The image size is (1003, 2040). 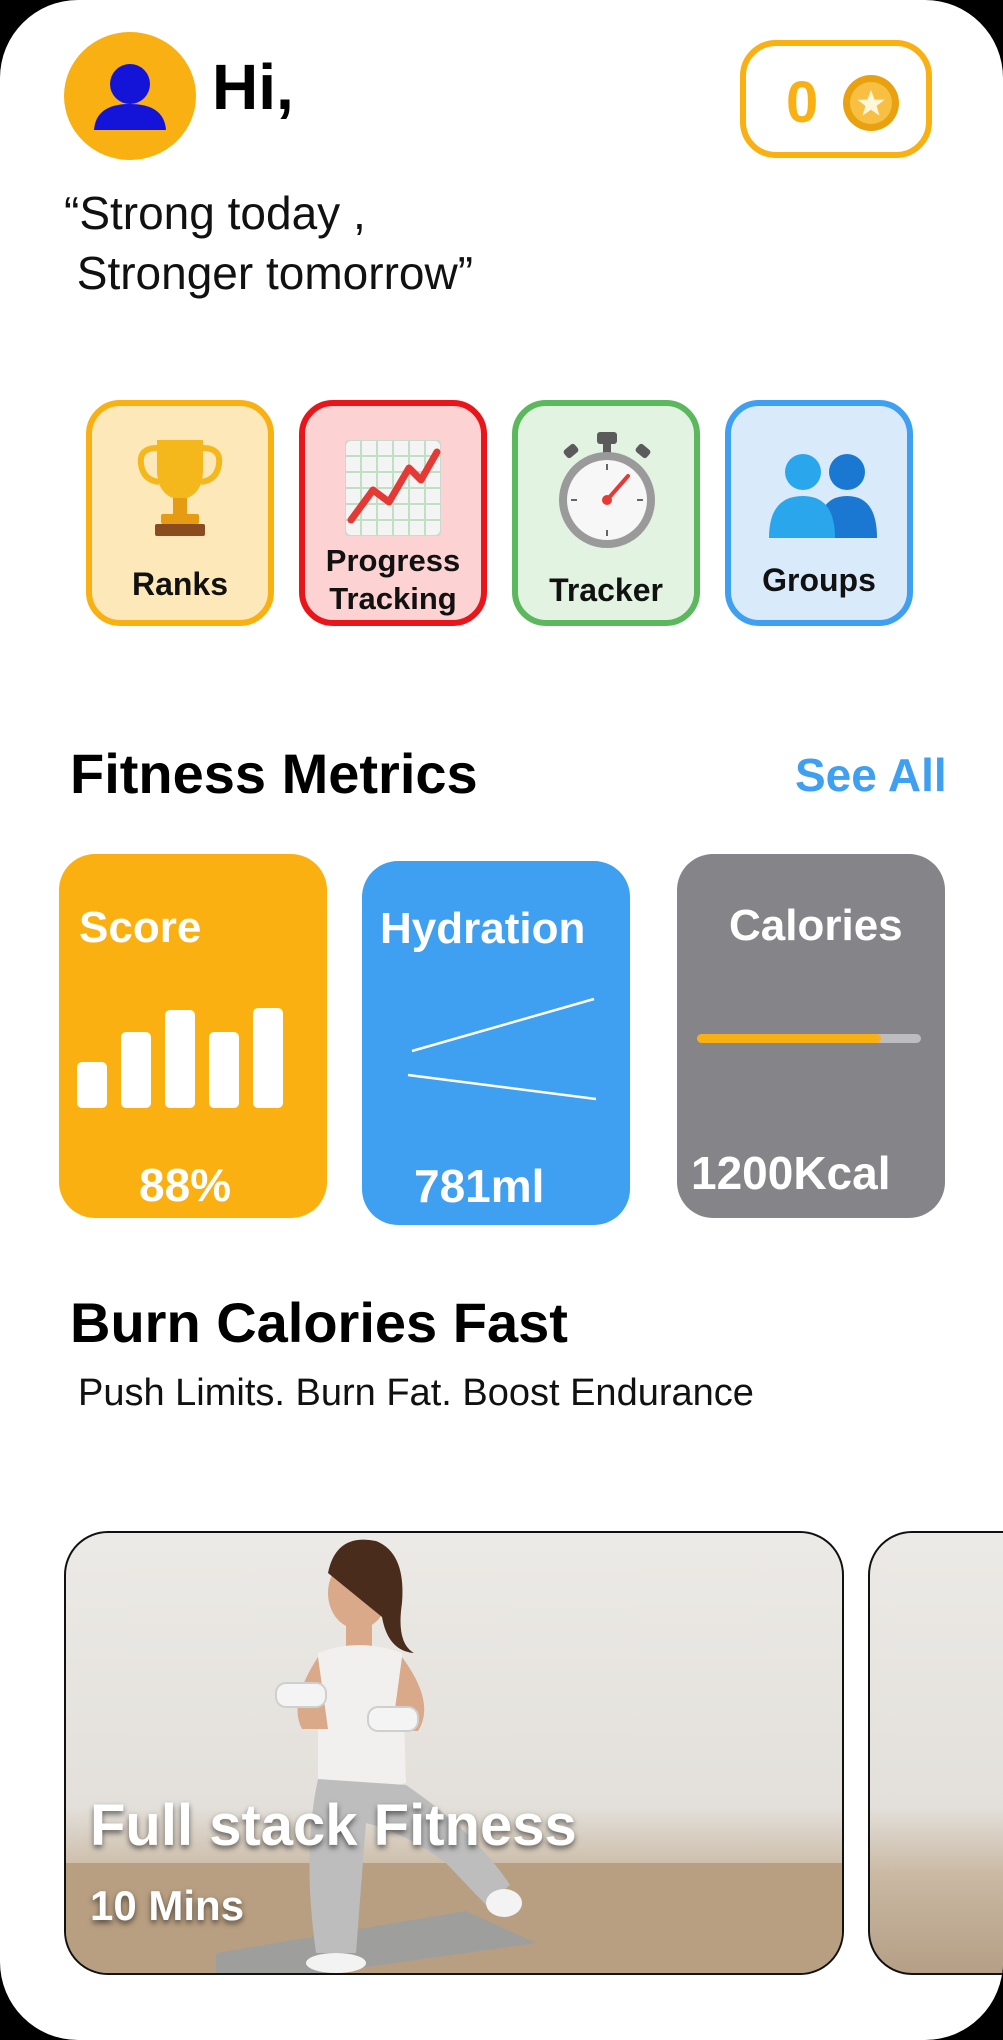 I want to click on ranks-label: Ranks, so click(x=180, y=584).